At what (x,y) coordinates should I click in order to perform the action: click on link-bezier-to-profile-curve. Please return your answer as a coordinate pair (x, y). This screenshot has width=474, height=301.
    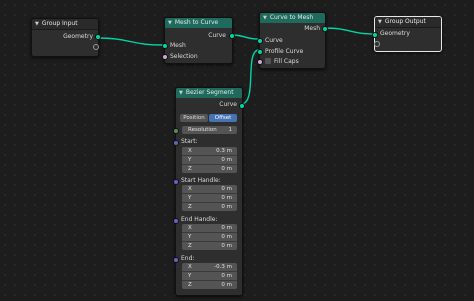
    Looking at the image, I should click on (250, 77).